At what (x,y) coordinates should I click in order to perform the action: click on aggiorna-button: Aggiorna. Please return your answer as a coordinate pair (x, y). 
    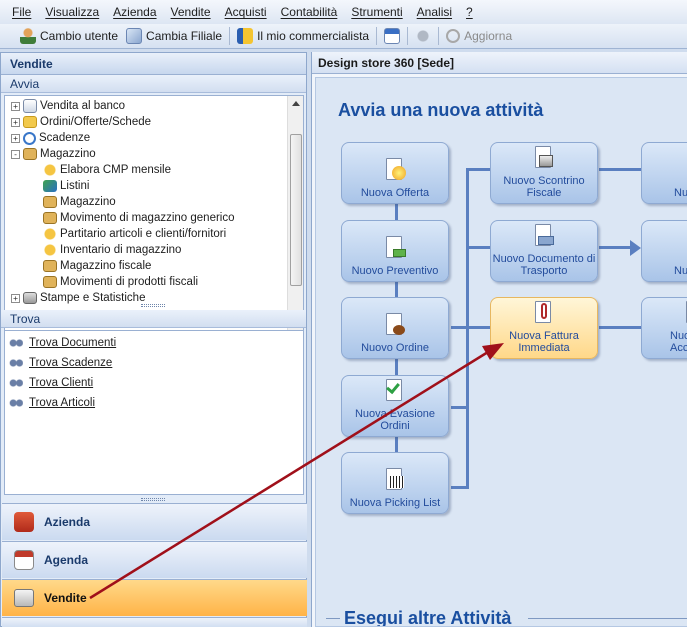
    Looking at the image, I should click on (479, 36).